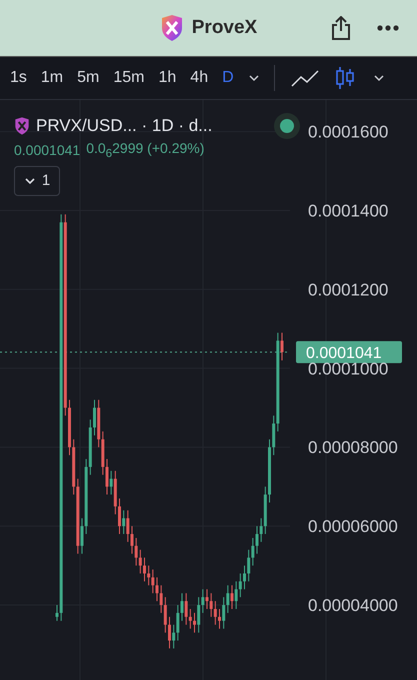 The width and height of the screenshot is (417, 680). What do you see at coordinates (348, 290) in the screenshot?
I see `axis-label: 0.0001200` at bounding box center [348, 290].